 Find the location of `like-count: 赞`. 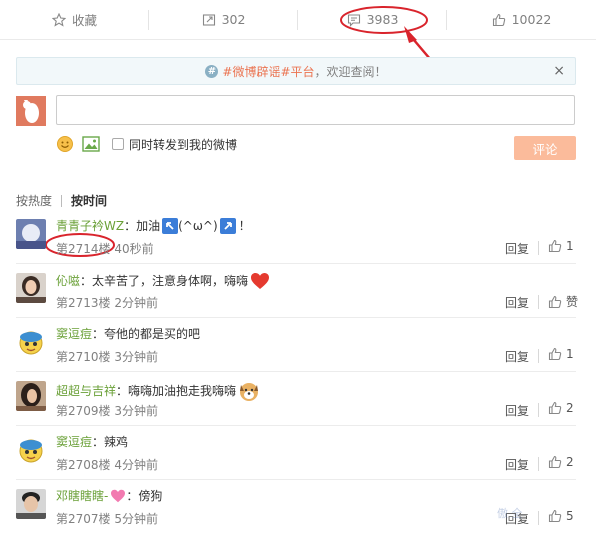

like-count: 赞 is located at coordinates (572, 302).